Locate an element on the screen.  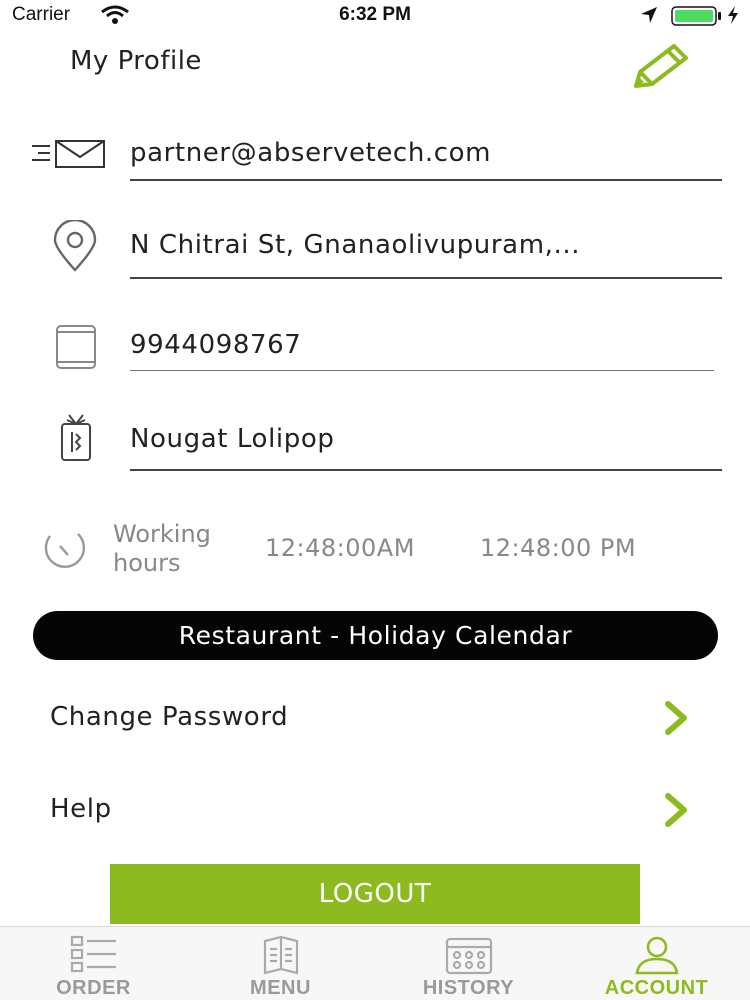
tab-menu: MENU is located at coordinates (280, 963).